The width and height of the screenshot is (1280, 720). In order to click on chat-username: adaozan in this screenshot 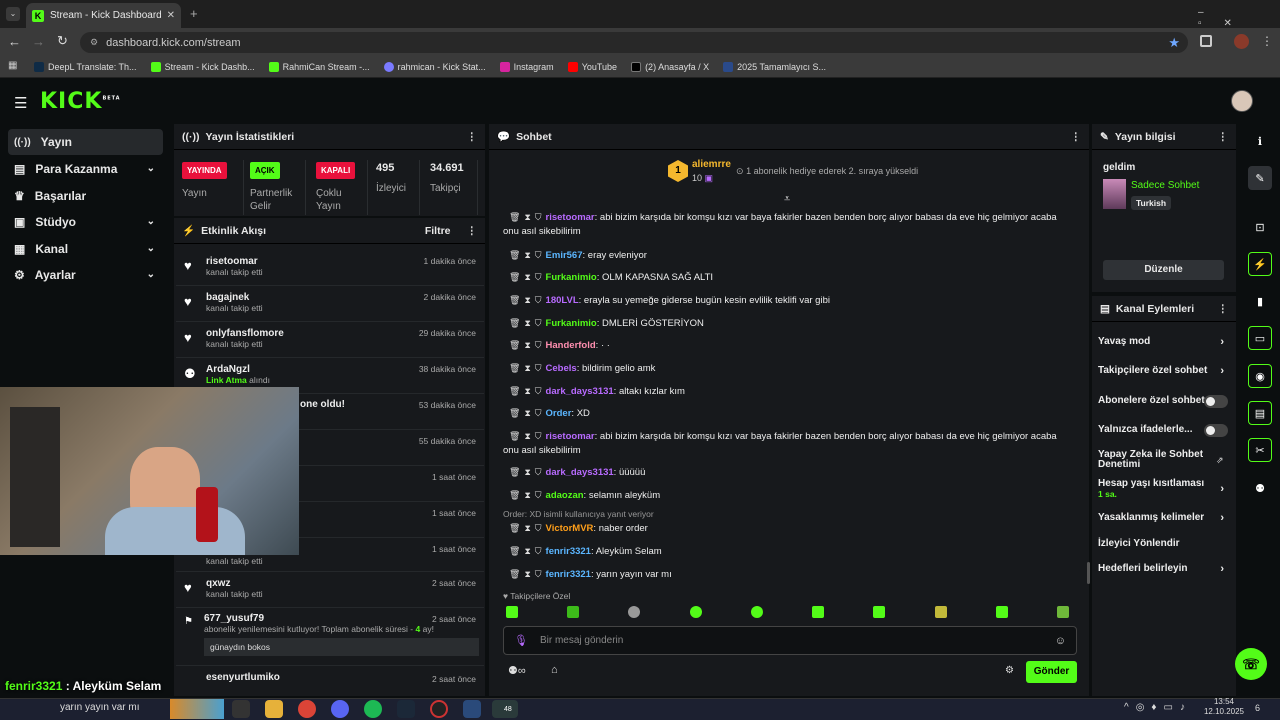, I will do `click(565, 495)`.